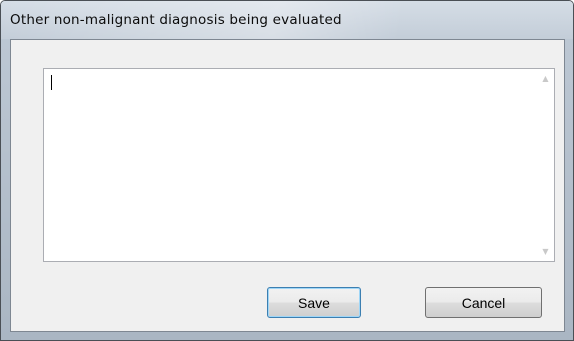 The height and width of the screenshot is (341, 574). I want to click on scroll-up-arrow-icon: ▲, so click(545, 78).